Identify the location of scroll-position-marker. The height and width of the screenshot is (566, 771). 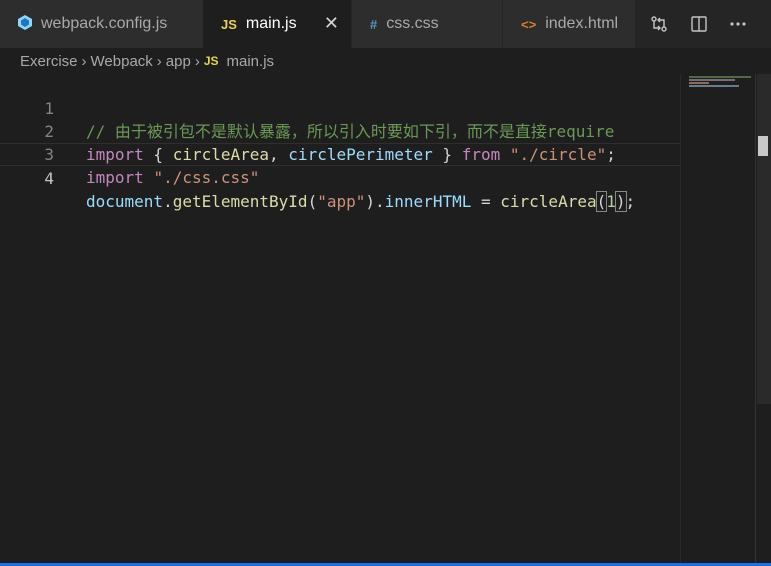
(763, 146).